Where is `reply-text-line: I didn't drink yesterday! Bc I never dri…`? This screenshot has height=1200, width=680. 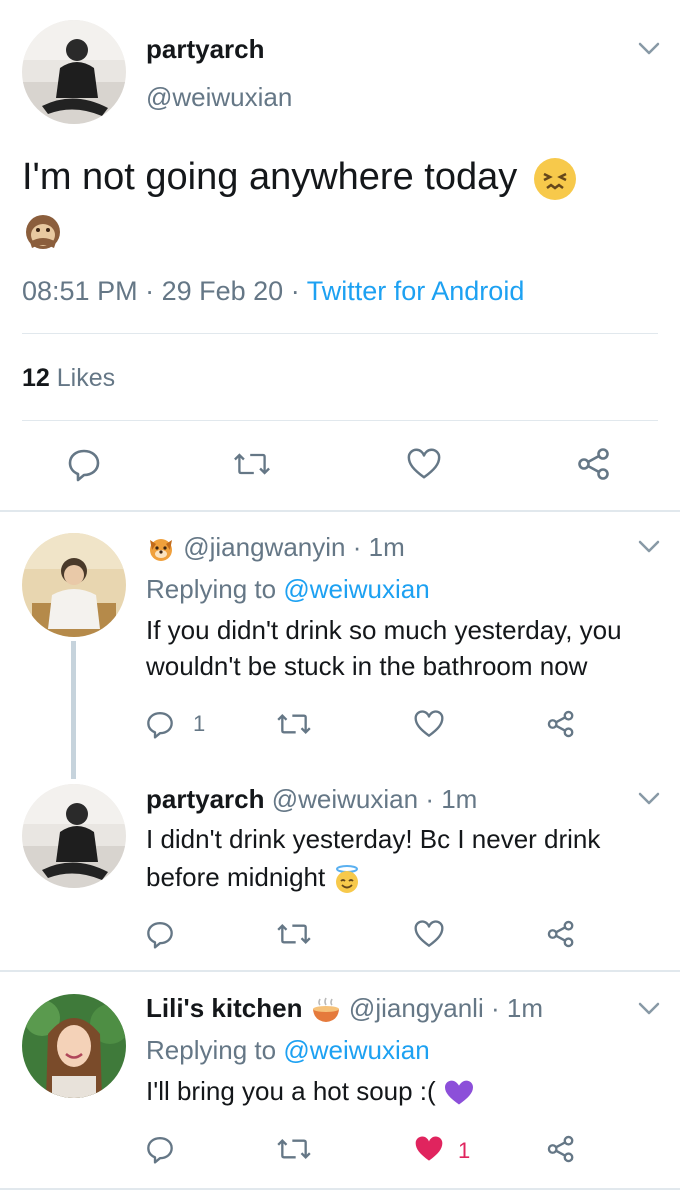
reply-text-line: I didn't drink yesterday! Bc I never dri… is located at coordinates (373, 839).